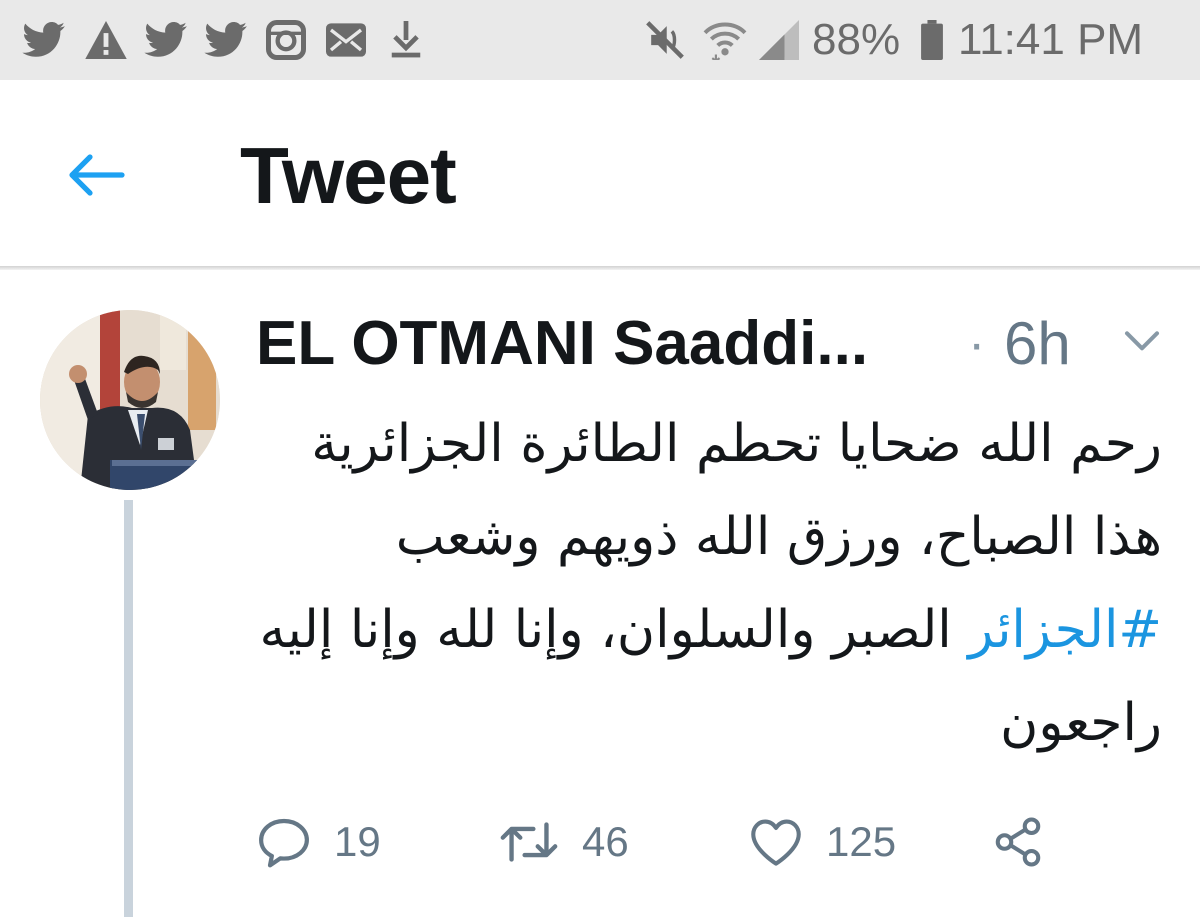 The width and height of the screenshot is (1200, 917). I want to click on retweet-count: 46, so click(605, 841).